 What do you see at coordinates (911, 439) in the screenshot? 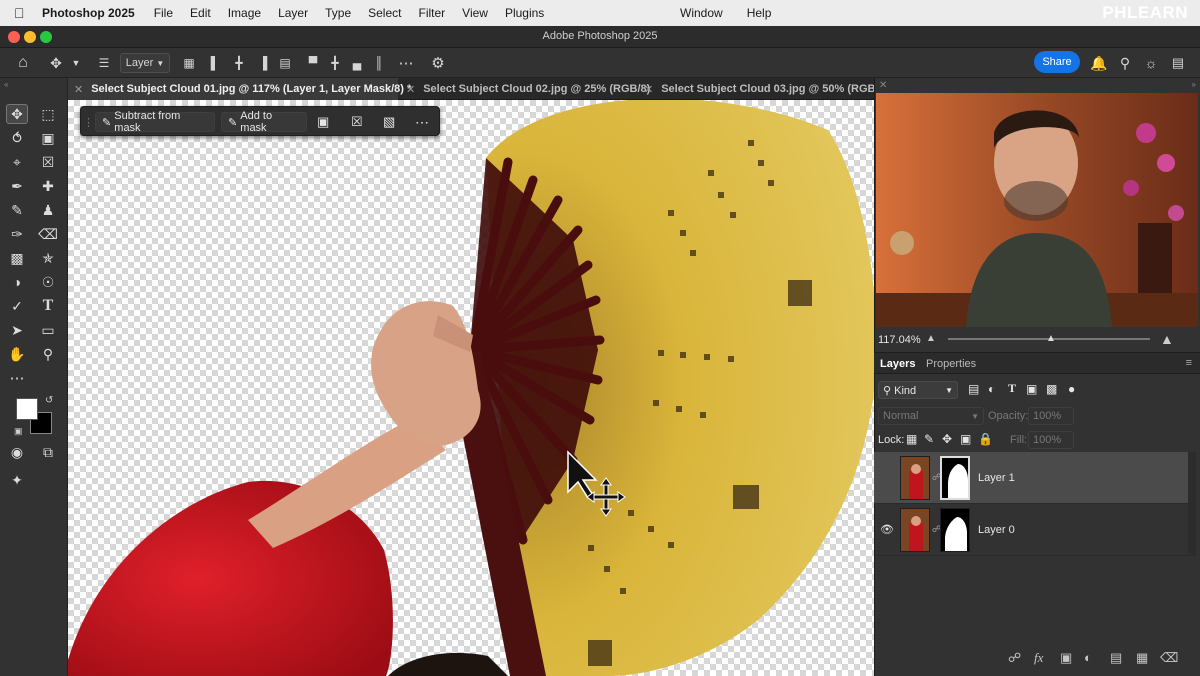
I see `lock-transparent-icon: ▦` at bounding box center [911, 439].